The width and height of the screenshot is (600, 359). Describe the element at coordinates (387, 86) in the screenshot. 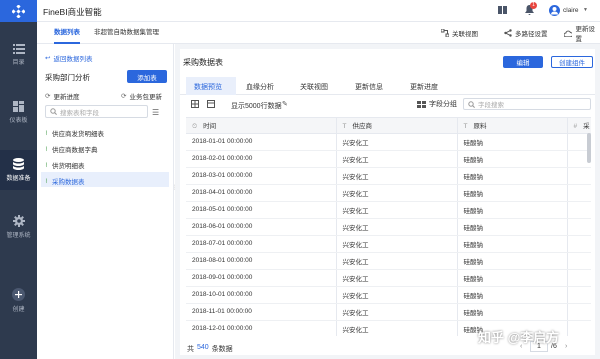

I see `preview-tabs: 数据预览 血缘分析 关联视图 更新信息 更新进度` at that location.